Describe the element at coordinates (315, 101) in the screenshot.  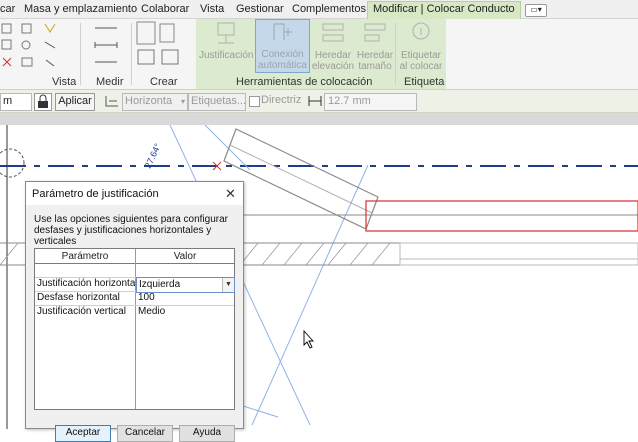
I see `length-icon` at that location.